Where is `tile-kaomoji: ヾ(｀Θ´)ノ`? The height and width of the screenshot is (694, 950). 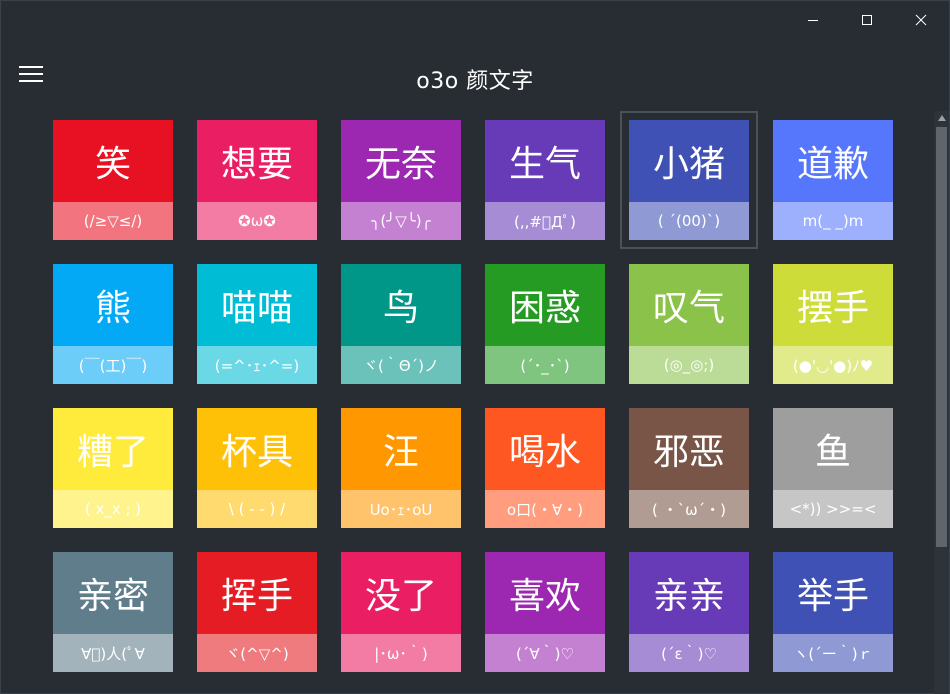 tile-kaomoji: ヾ(｀Θ´)ノ is located at coordinates (401, 365).